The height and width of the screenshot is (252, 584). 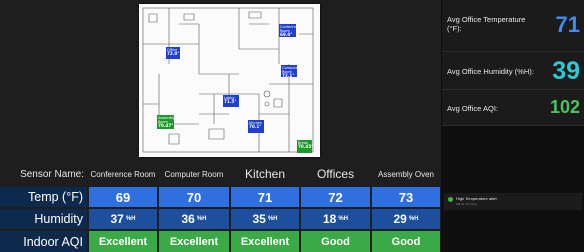 What do you see at coordinates (43, 197) in the screenshot?
I see `row-label-temp: Temp (°F)` at bounding box center [43, 197].